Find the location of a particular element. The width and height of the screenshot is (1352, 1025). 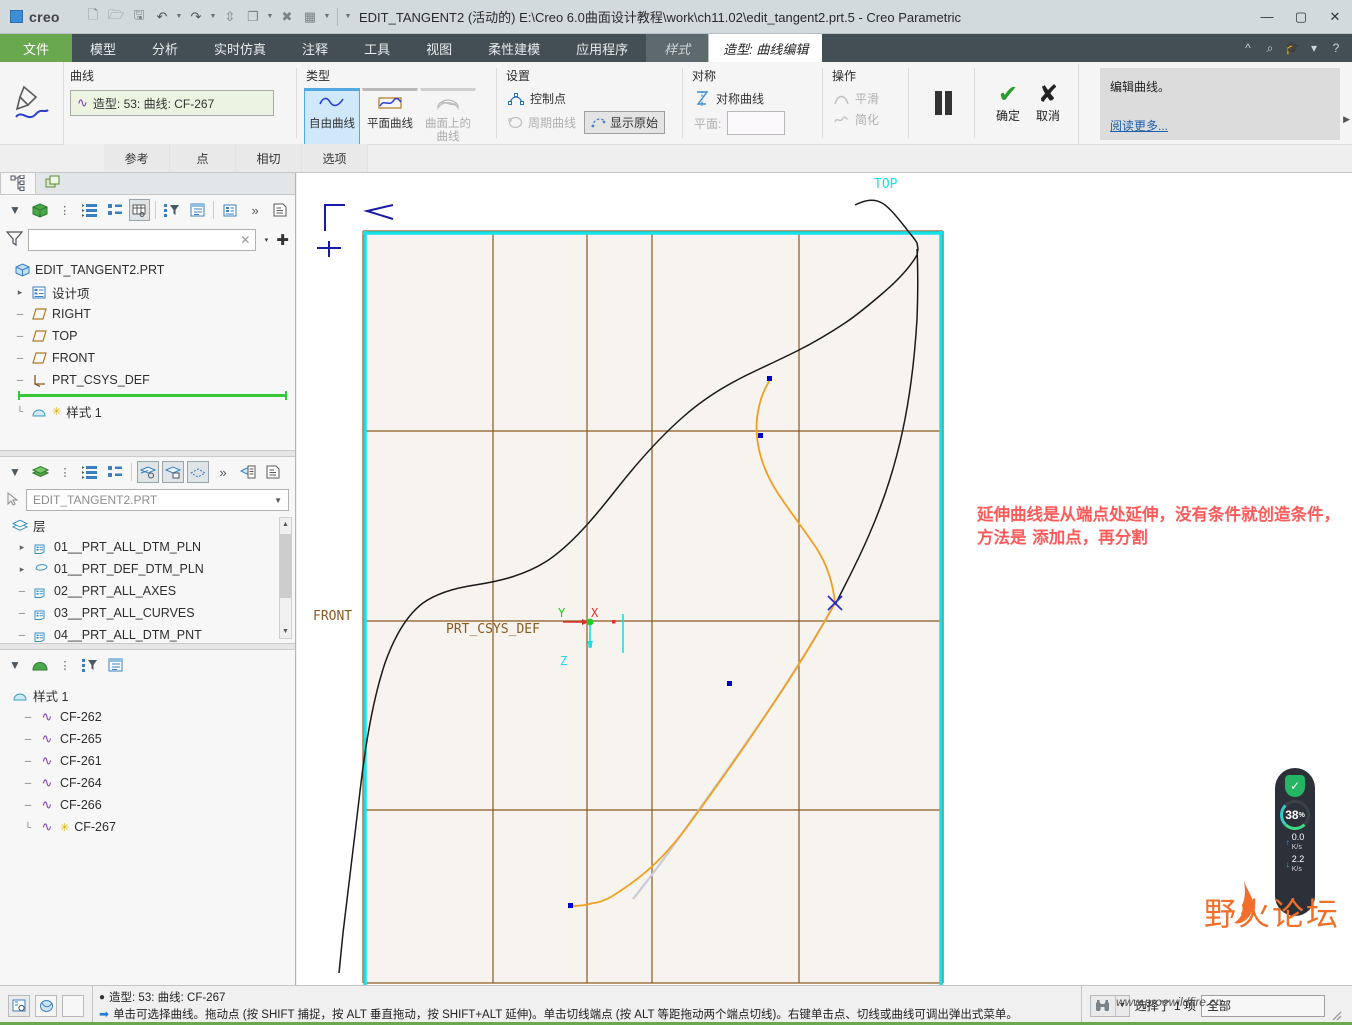

tab-annotate: 注释 is located at coordinates (315, 48).